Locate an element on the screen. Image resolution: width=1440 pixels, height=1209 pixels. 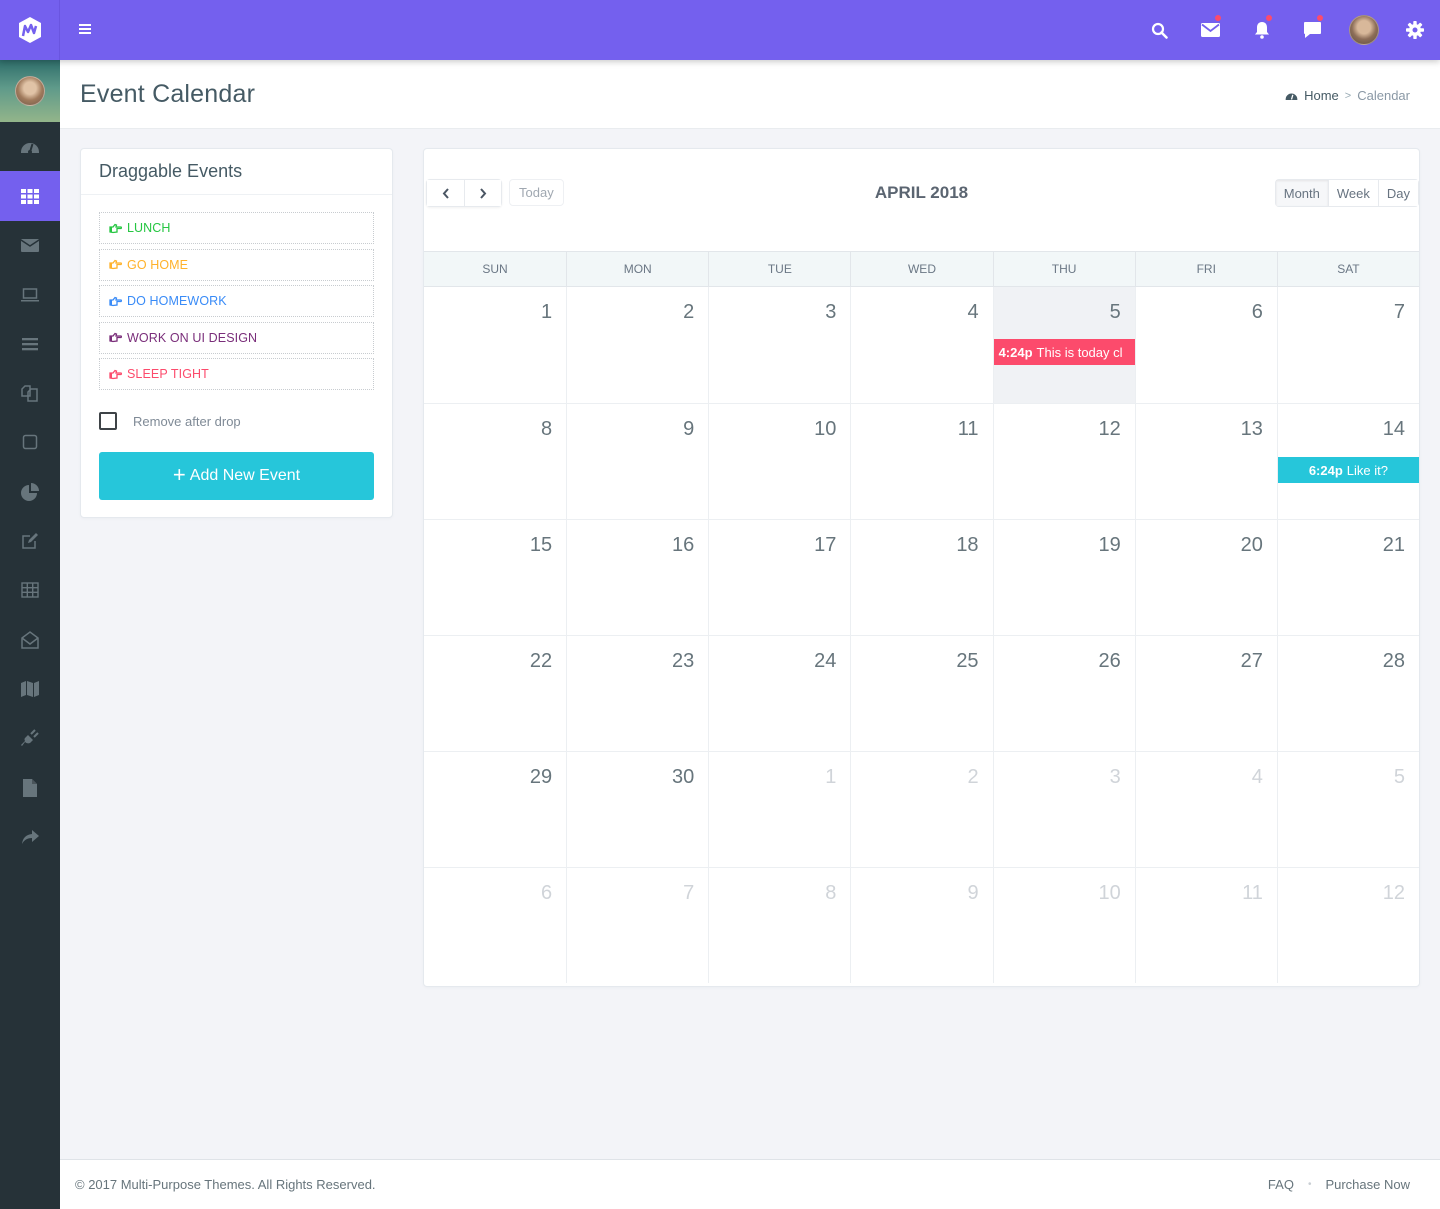
calendar-day: 17 is located at coordinates (779, 577).